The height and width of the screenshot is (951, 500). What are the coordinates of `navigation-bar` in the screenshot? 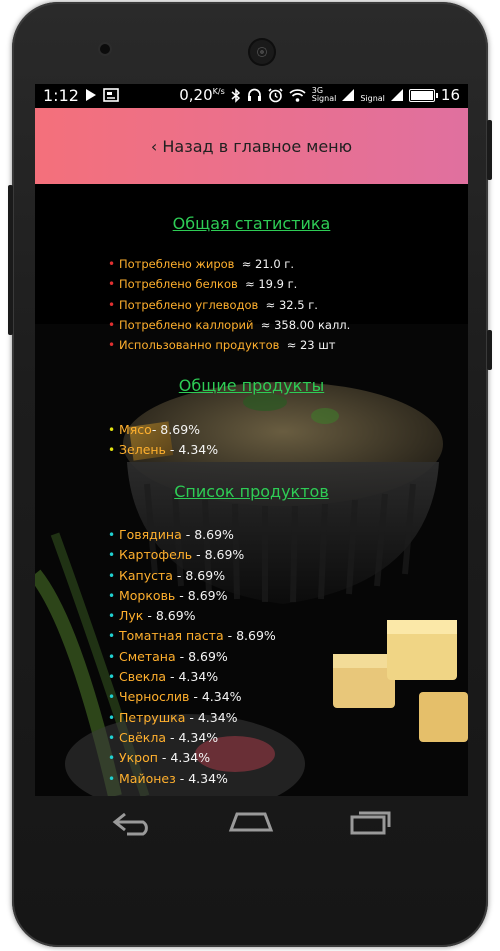 It's located at (251, 826).